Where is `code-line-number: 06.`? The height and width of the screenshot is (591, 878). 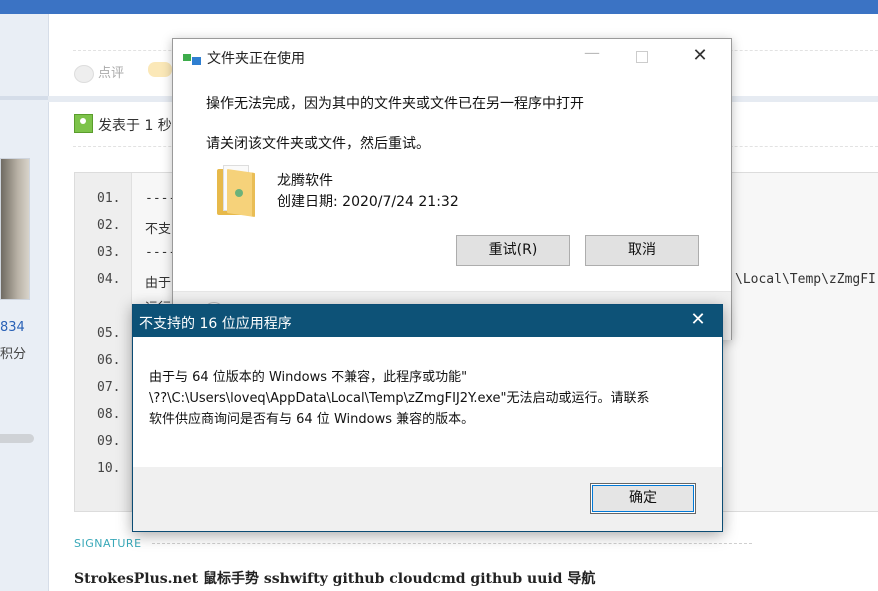
code-line-number: 06. is located at coordinates (109, 360).